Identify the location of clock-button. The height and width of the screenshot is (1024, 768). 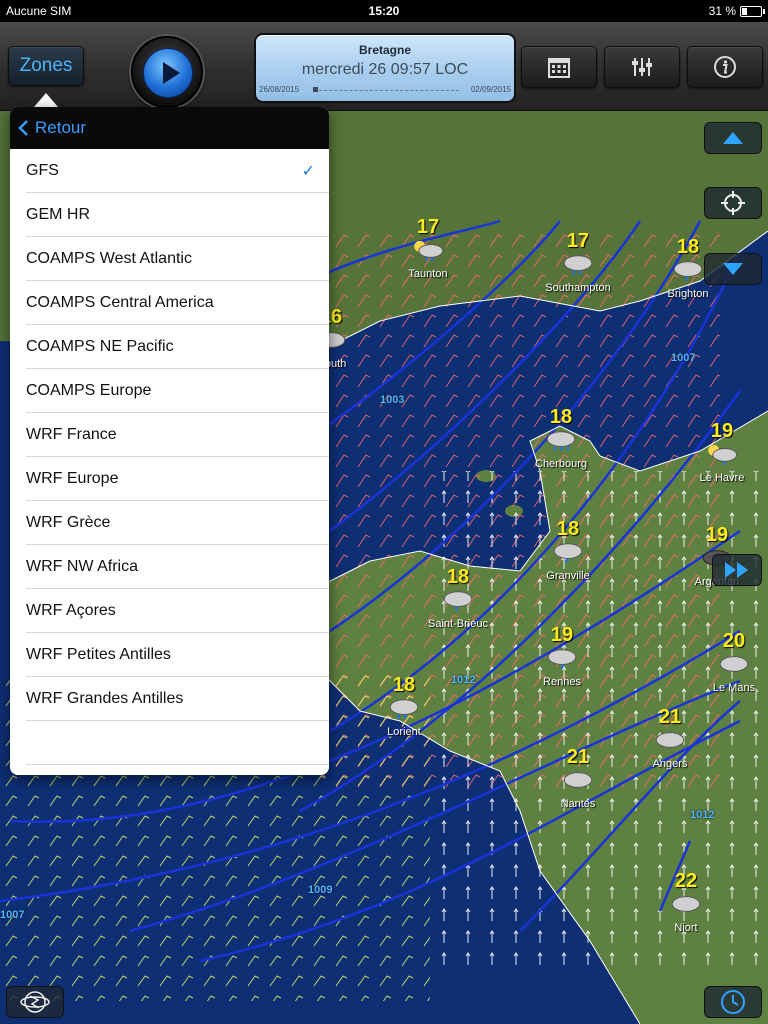
(733, 1002).